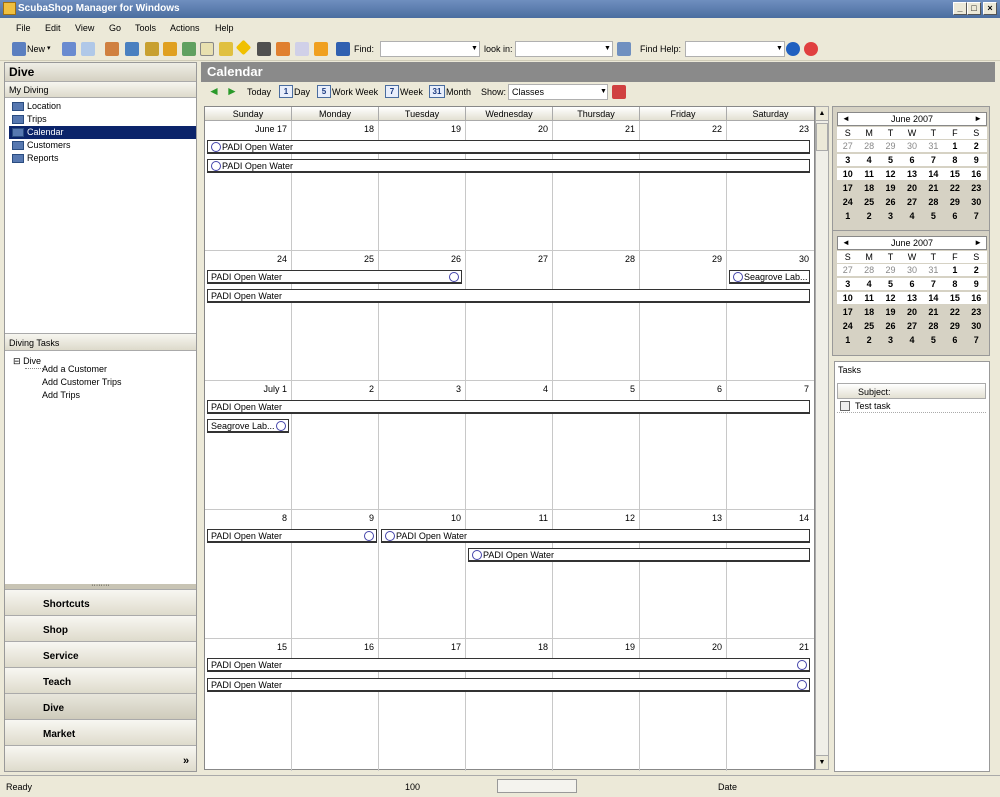 The image size is (1000, 797). I want to click on tree-item-customers: Customers, so click(102, 145).